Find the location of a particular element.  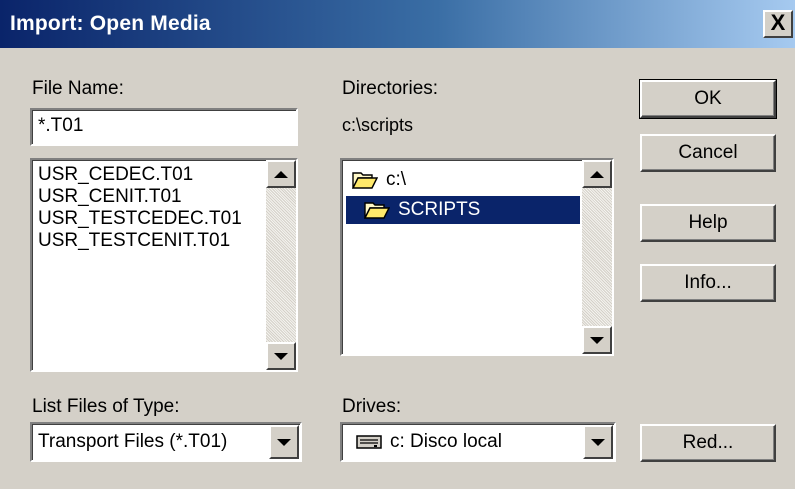

title-bar: Import: Open Media X is located at coordinates (397, 24).